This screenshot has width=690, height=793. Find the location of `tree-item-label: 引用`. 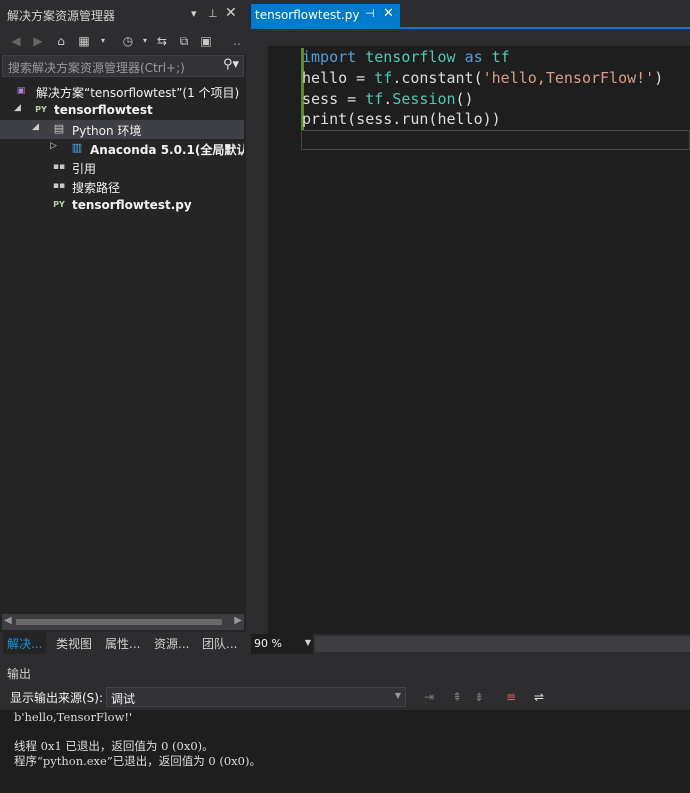

tree-item-label: 引用 is located at coordinates (84, 169).